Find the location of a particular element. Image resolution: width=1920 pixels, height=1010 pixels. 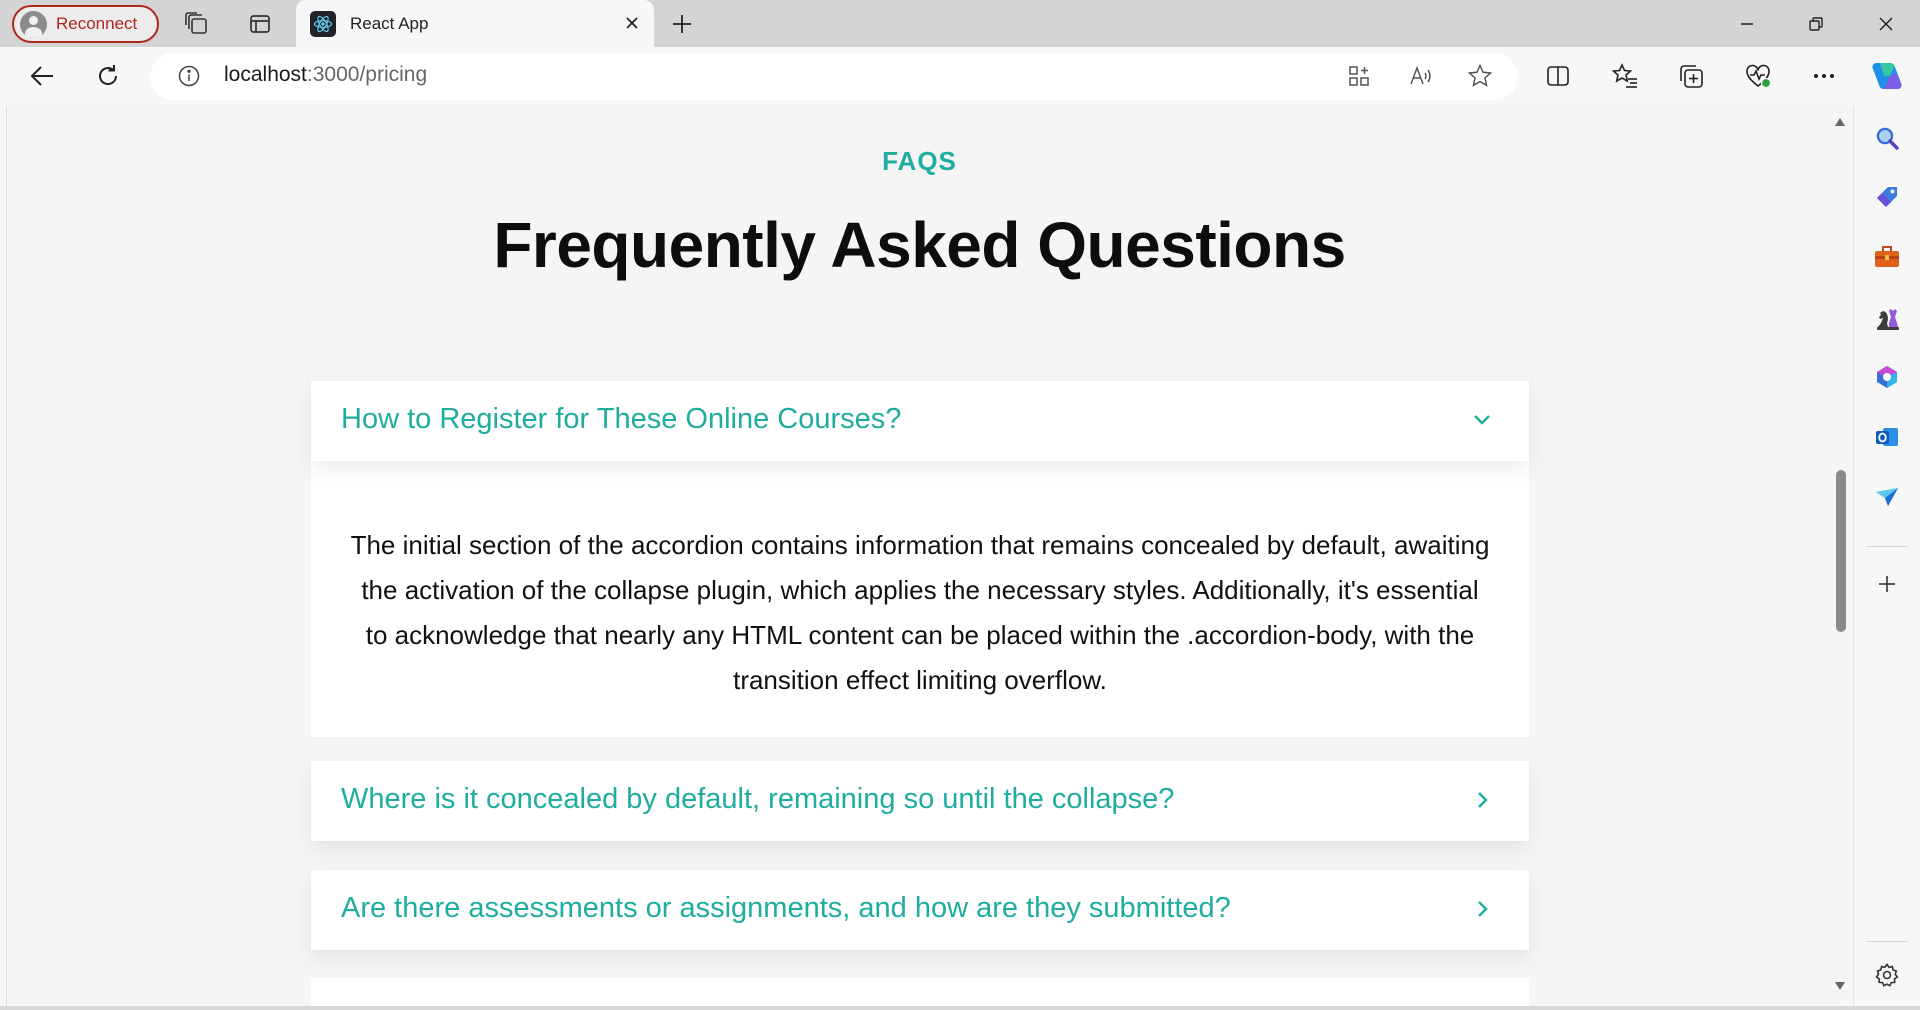

window-bottom-edge is located at coordinates (960, 1008).